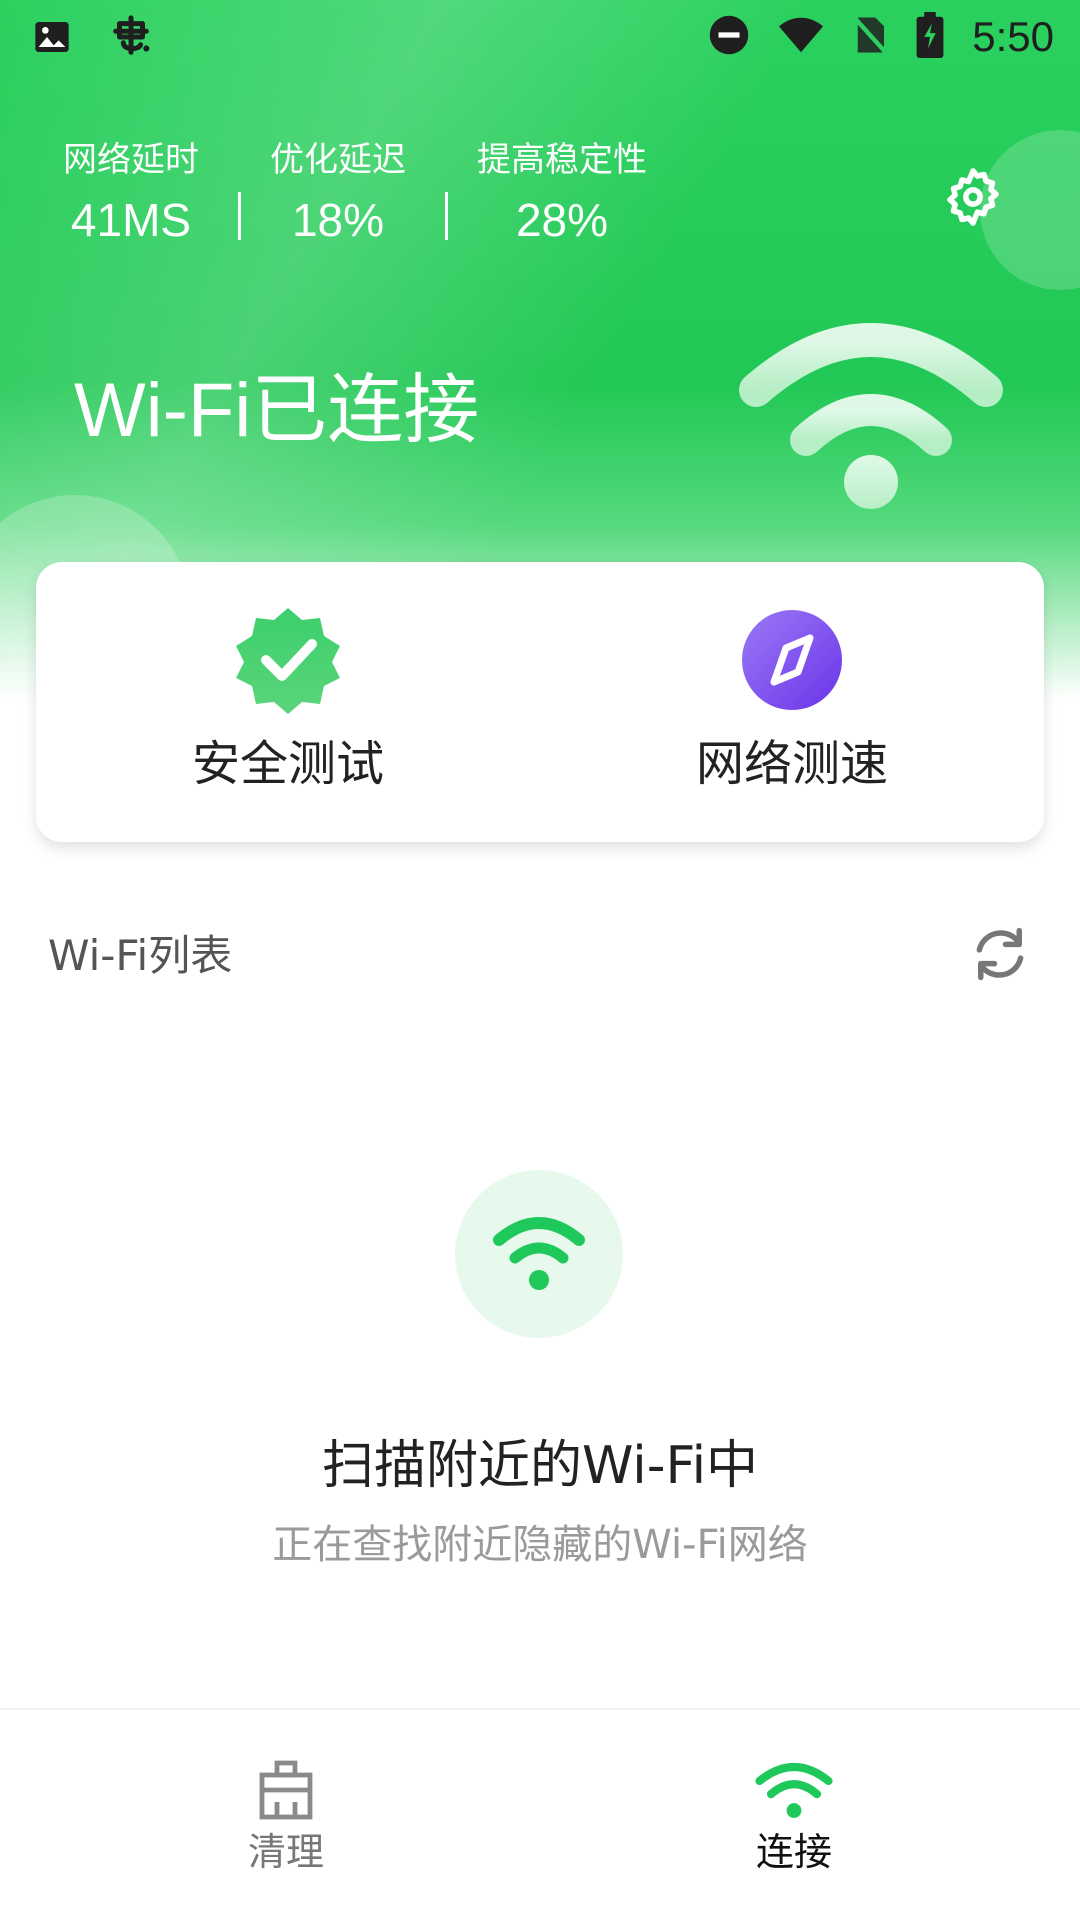  I want to click on security-test-button: 安全测试, so click(288, 702).